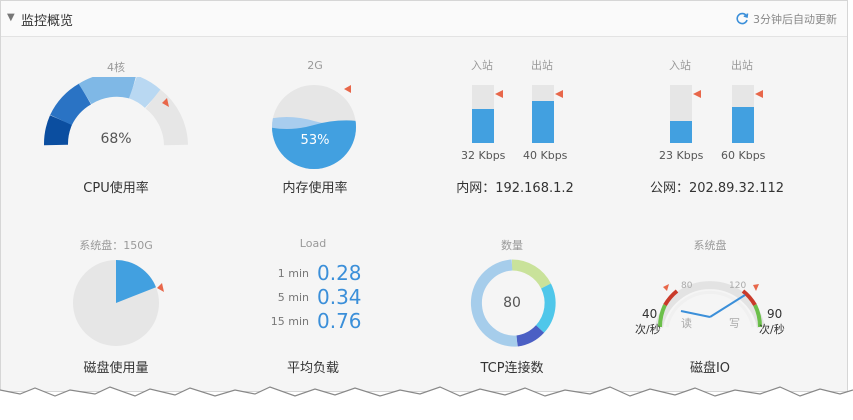  Describe the element at coordinates (116, 368) in the screenshot. I see `disk-label: 磁盘使用量` at that location.